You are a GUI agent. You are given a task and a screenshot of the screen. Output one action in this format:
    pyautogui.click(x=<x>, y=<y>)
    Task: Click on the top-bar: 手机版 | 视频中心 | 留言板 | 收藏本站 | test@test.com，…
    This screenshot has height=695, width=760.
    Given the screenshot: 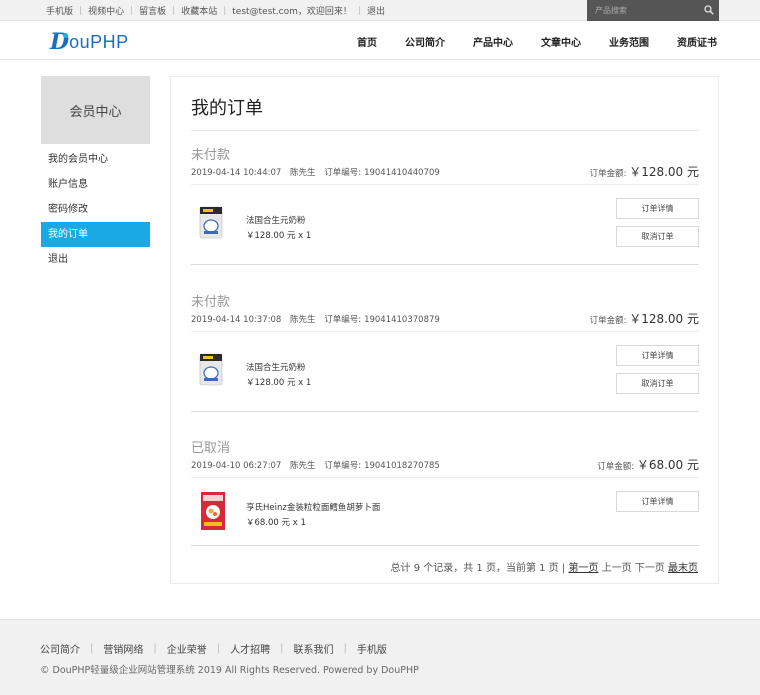 What is the action you would take?
    pyautogui.click(x=380, y=10)
    